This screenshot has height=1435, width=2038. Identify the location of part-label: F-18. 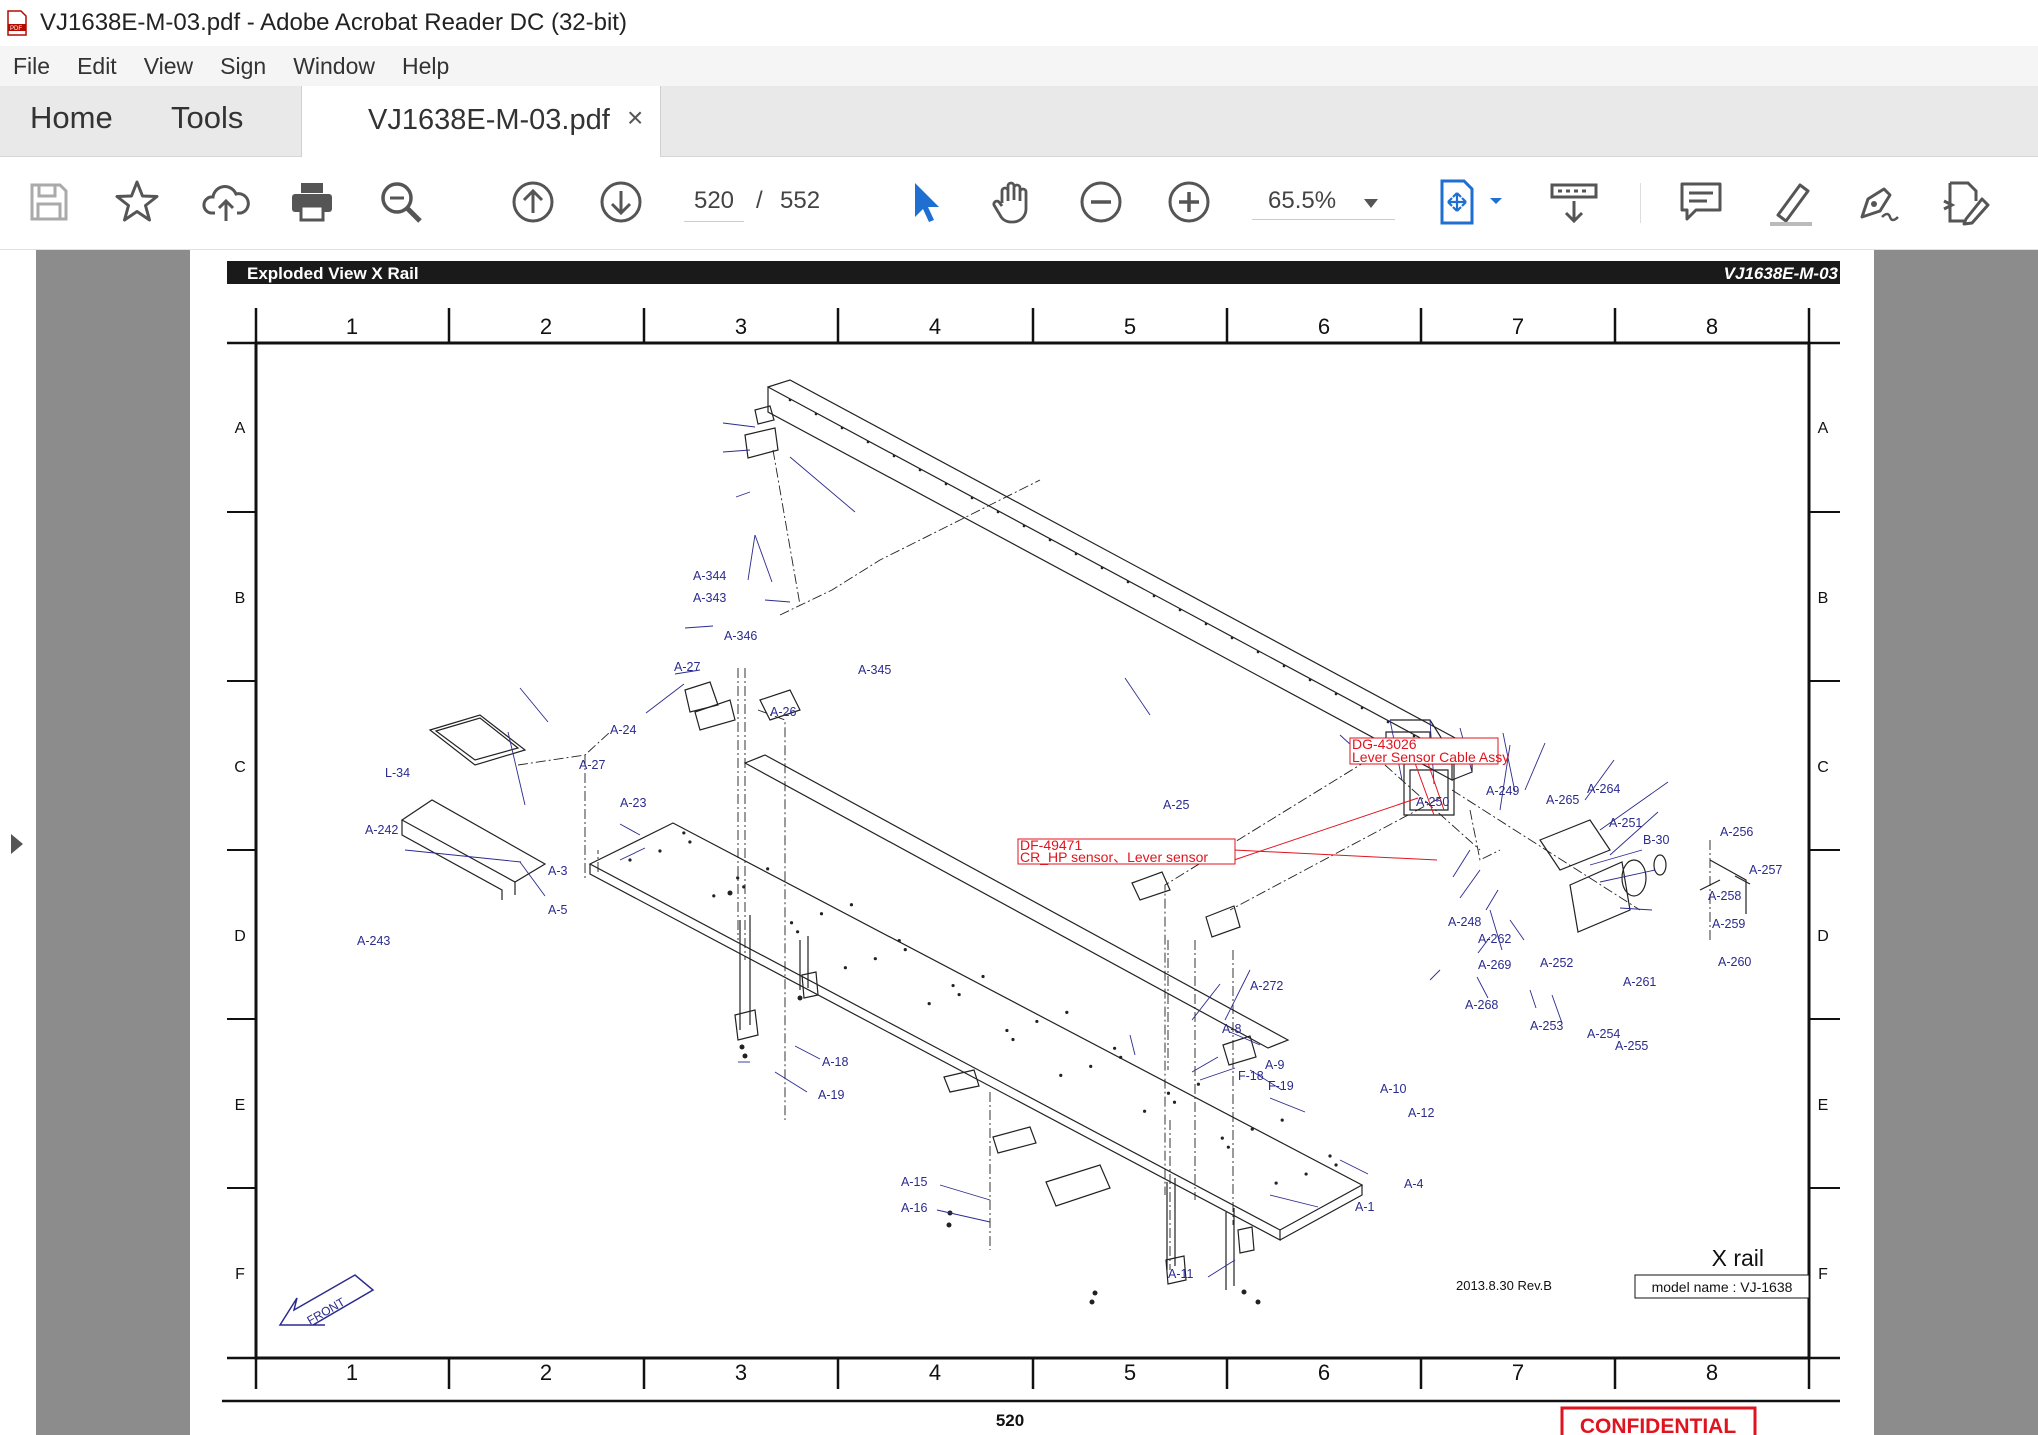
(1251, 1076).